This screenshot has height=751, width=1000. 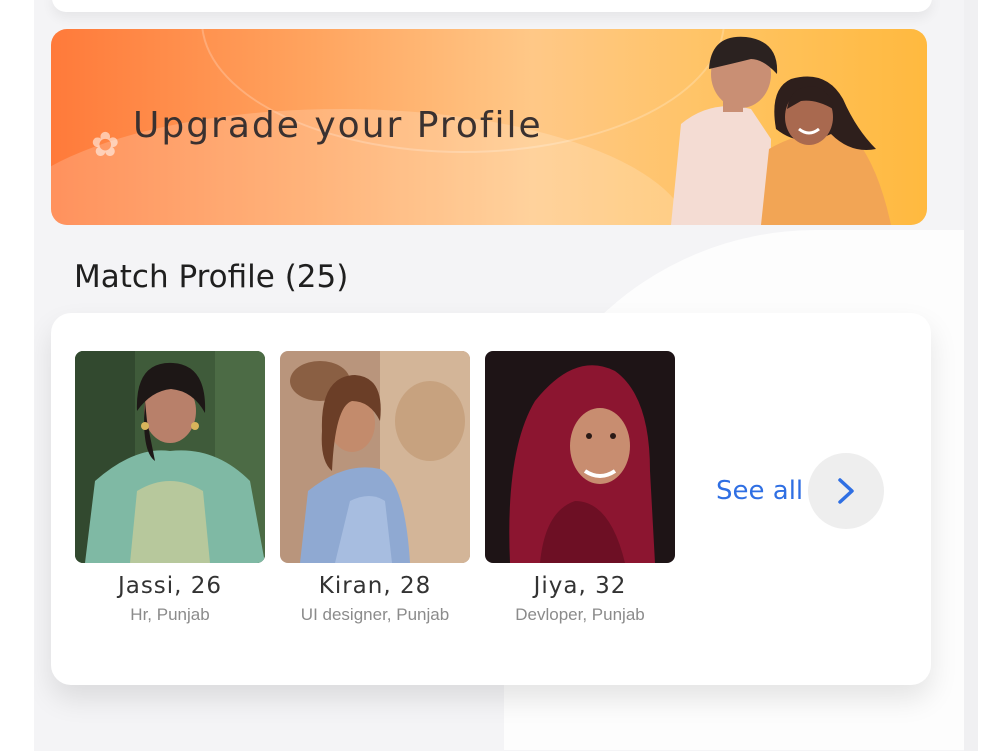 What do you see at coordinates (781, 130) in the screenshot?
I see `couple-illustration` at bounding box center [781, 130].